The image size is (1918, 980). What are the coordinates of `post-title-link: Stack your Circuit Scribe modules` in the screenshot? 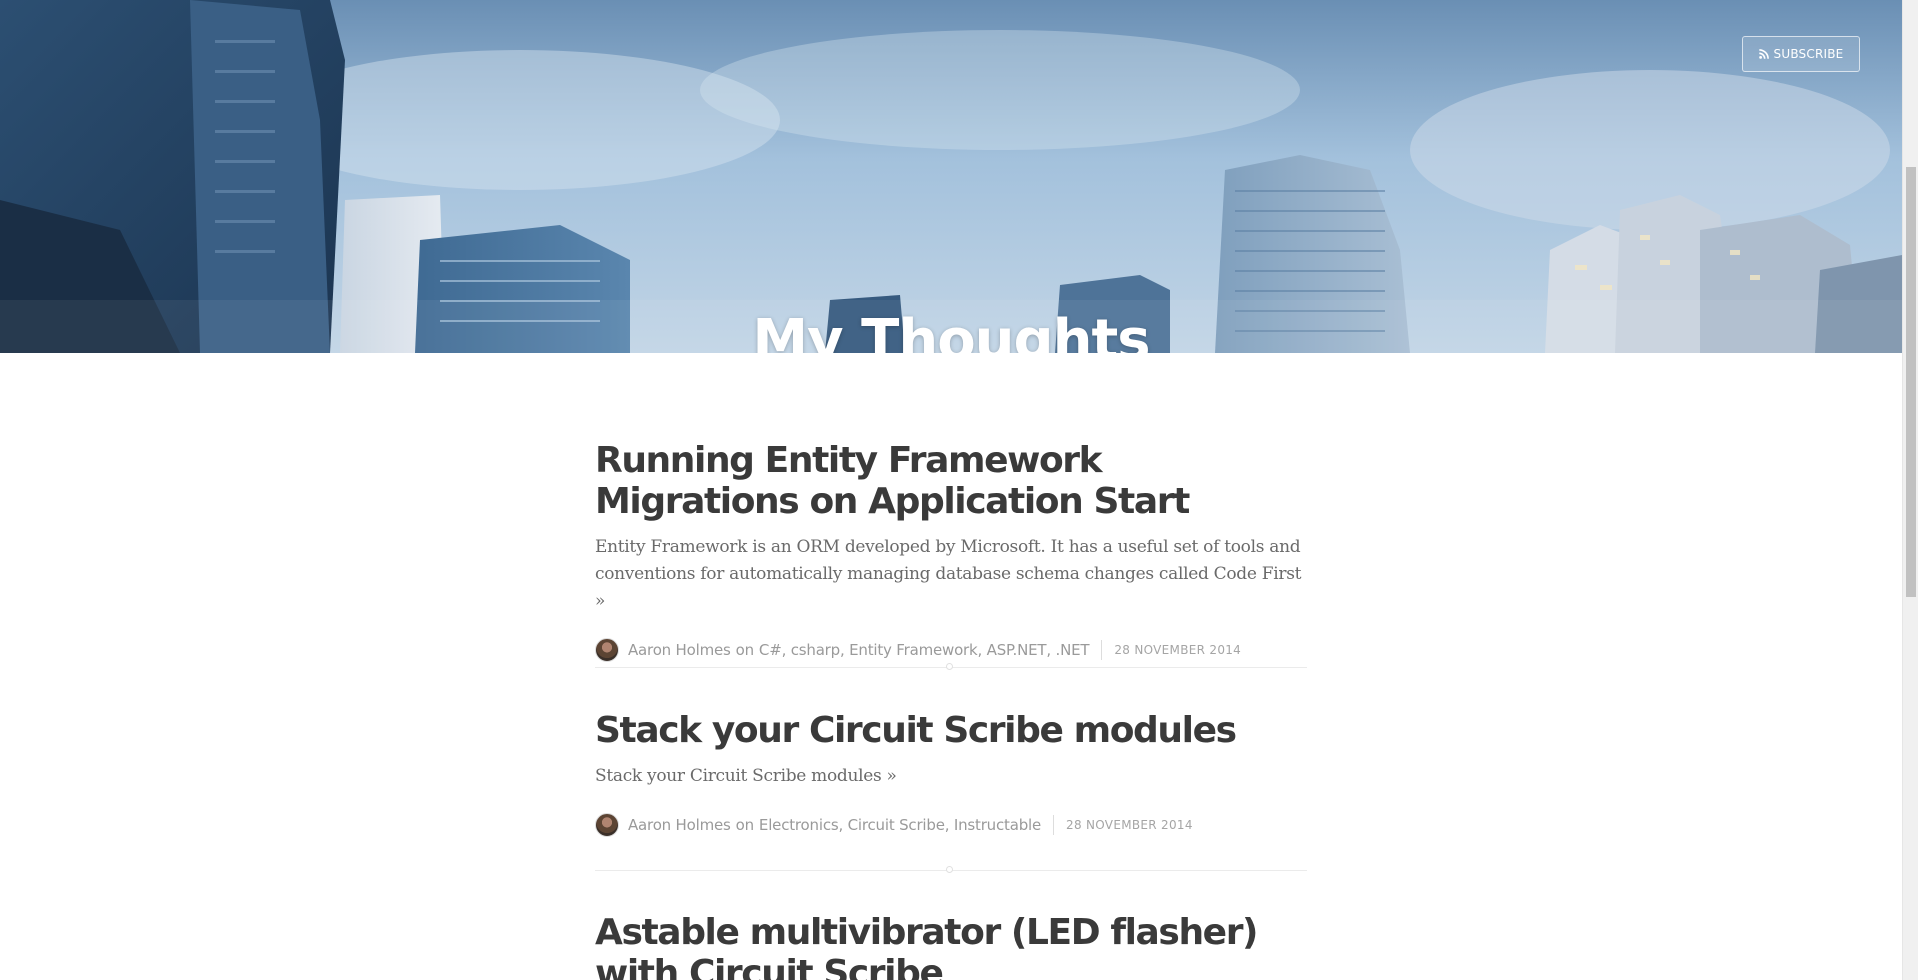 It's located at (951, 730).